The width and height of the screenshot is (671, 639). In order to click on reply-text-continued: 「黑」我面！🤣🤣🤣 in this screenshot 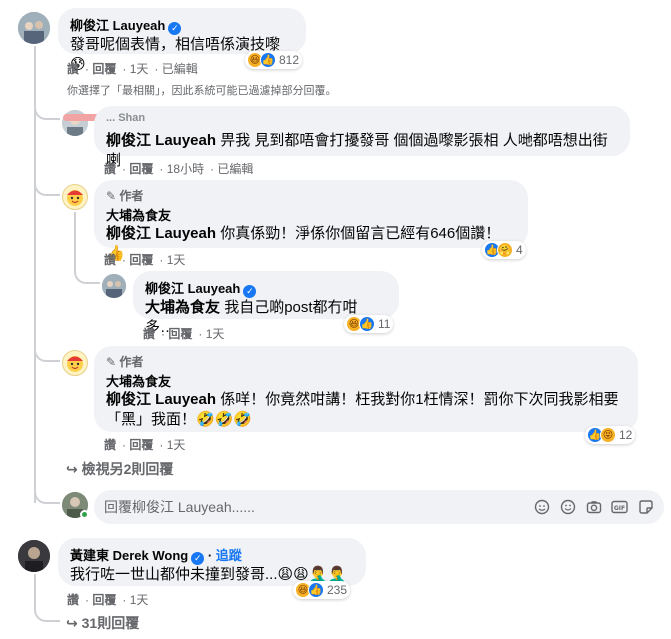, I will do `click(179, 419)`.